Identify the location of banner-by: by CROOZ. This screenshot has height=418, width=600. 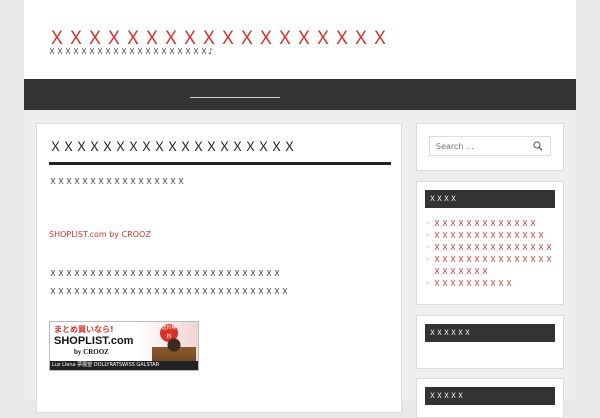
(91, 352).